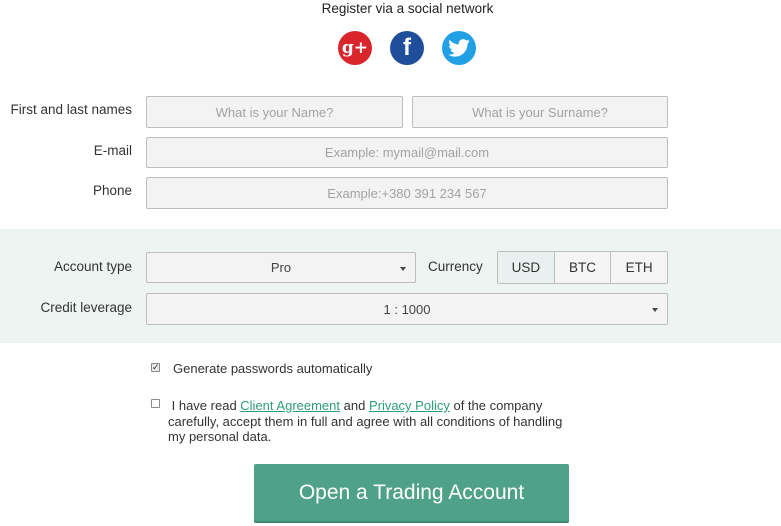 This screenshot has height=526, width=781. What do you see at coordinates (112, 150) in the screenshot?
I see `email-label: E-mail` at bounding box center [112, 150].